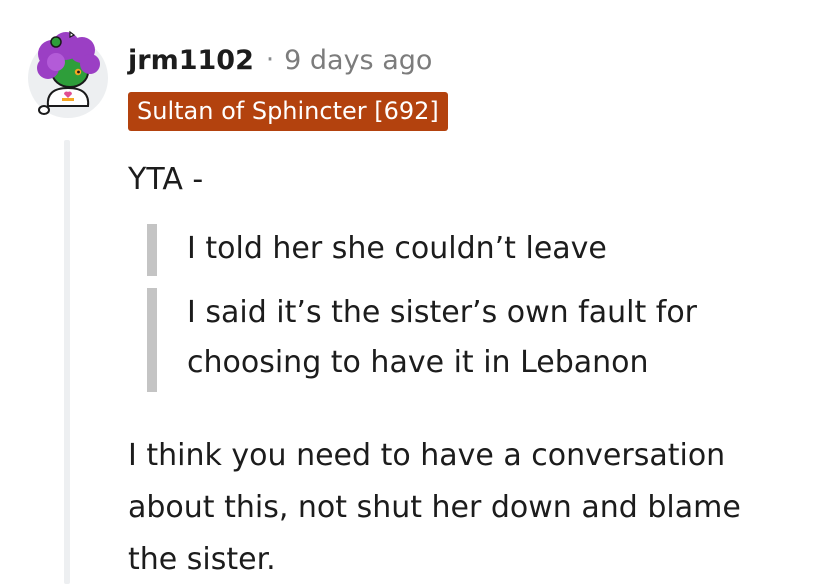 This screenshot has height=586, width=827. Describe the element at coordinates (288, 111) in the screenshot. I see `user-flair-badge: Sultan of Sphincter [692]` at that location.